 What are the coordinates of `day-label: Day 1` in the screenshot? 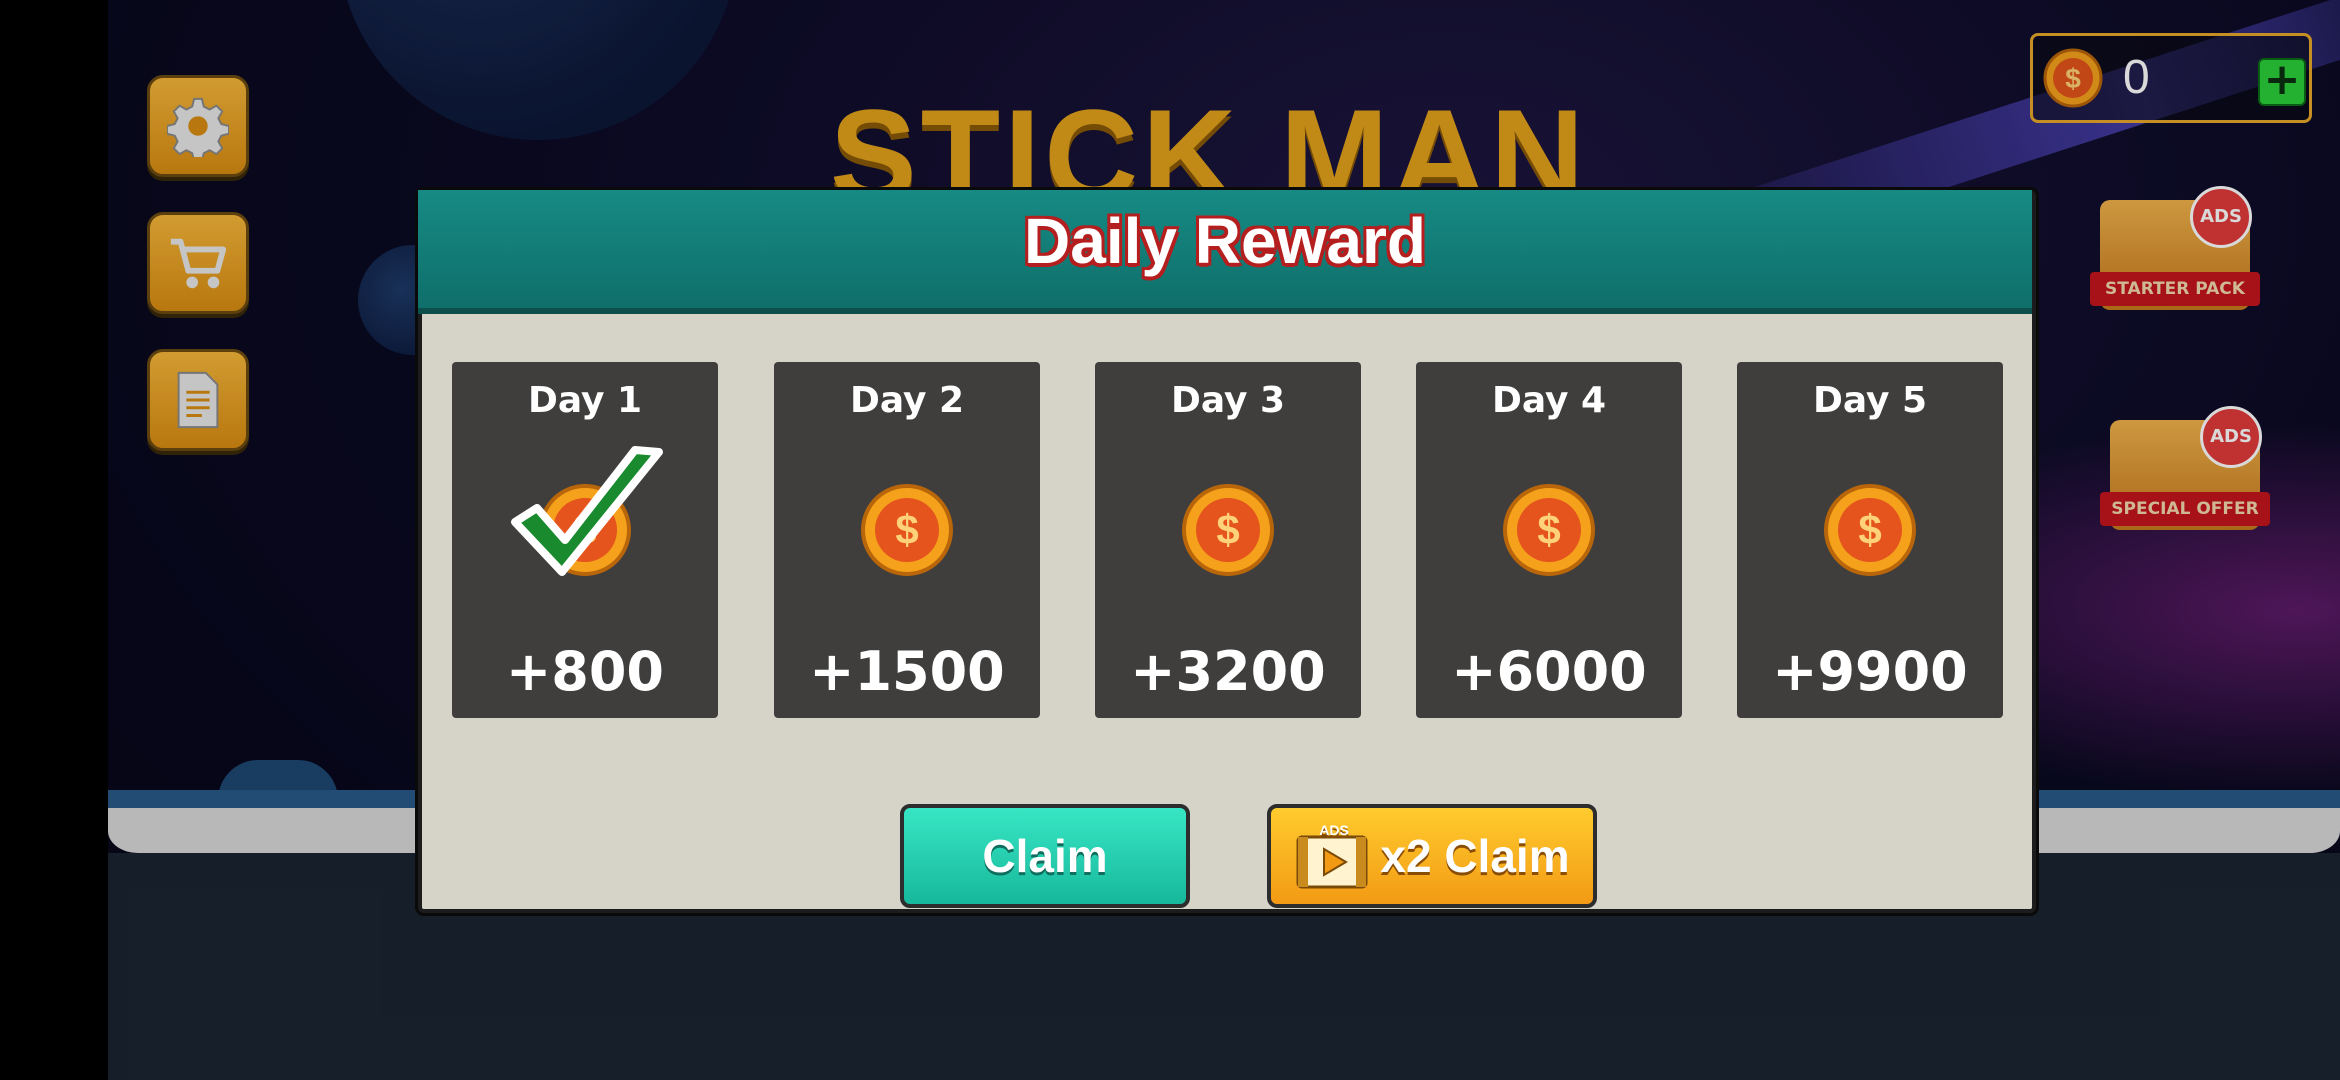 It's located at (585, 400).